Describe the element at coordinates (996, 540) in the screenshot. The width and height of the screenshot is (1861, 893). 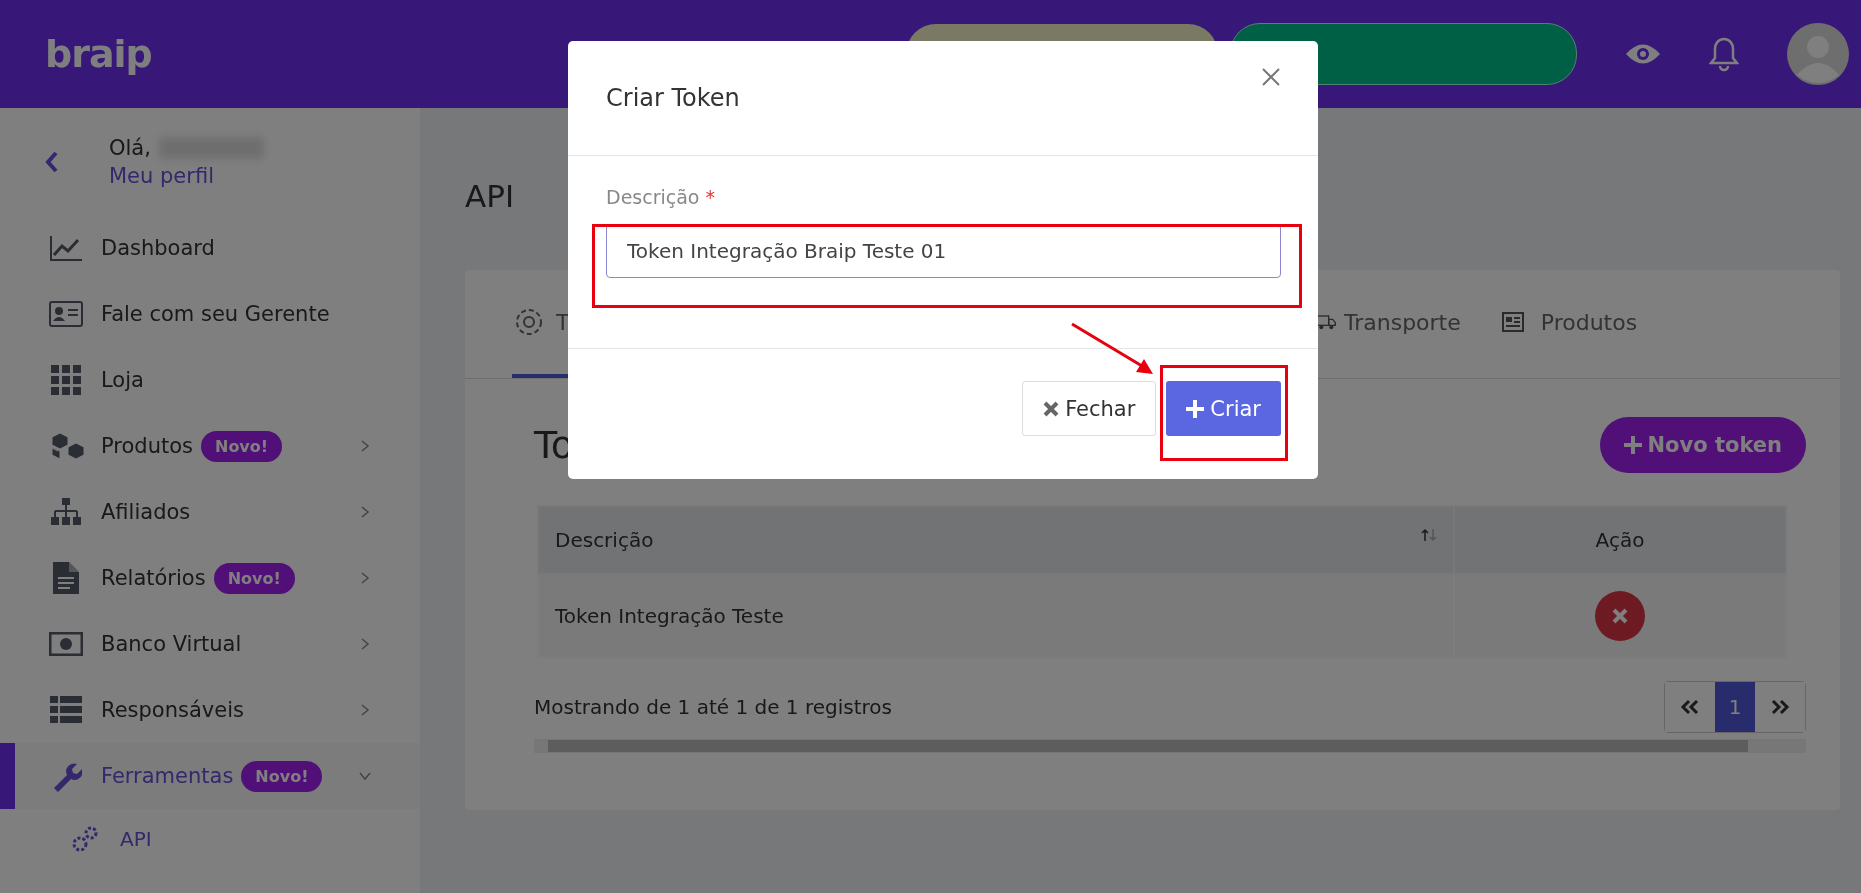
I see `column-header: Descrição` at that location.